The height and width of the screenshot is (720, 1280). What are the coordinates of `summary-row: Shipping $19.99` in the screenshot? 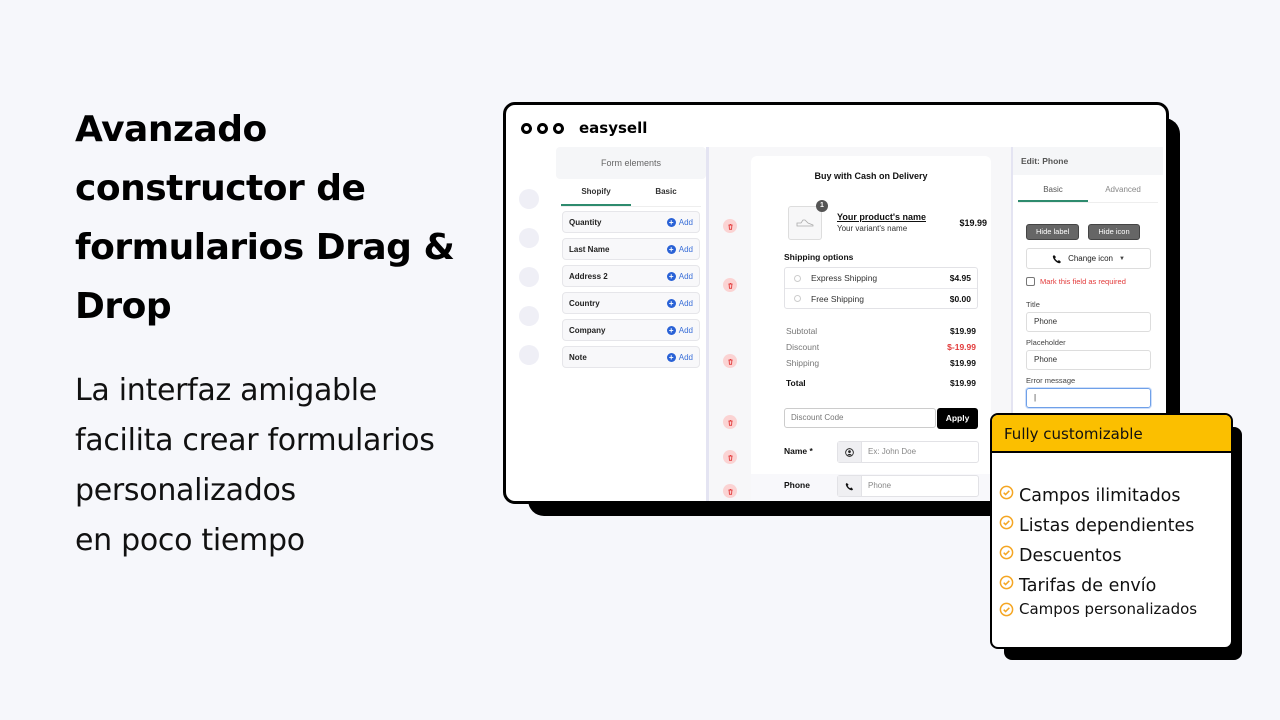 It's located at (881, 366).